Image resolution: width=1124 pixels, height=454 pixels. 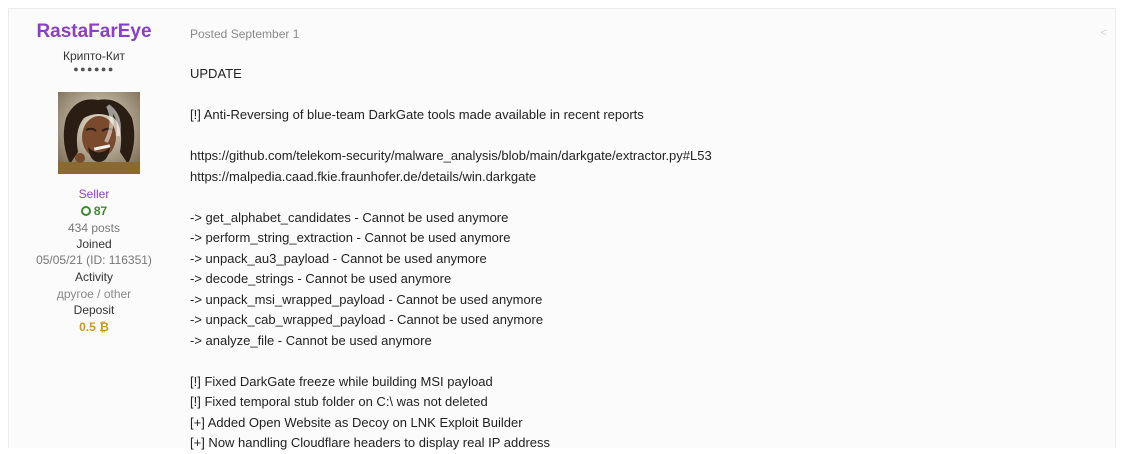 I want to click on avatar-image, so click(x=99, y=133).